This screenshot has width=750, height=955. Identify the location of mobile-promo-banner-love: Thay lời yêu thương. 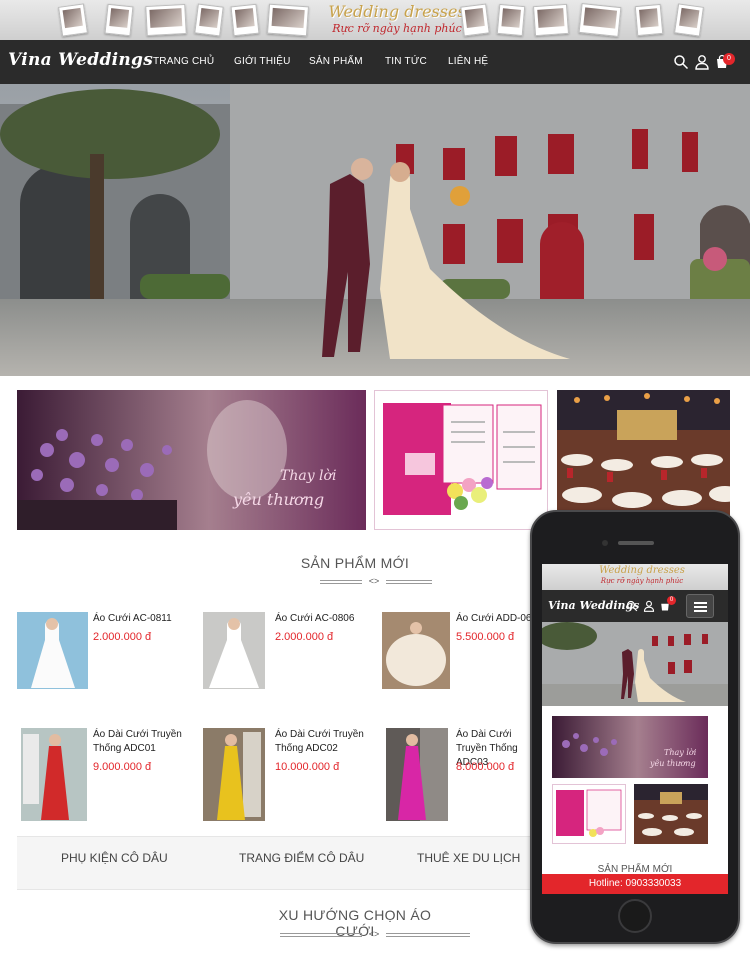
(630, 747).